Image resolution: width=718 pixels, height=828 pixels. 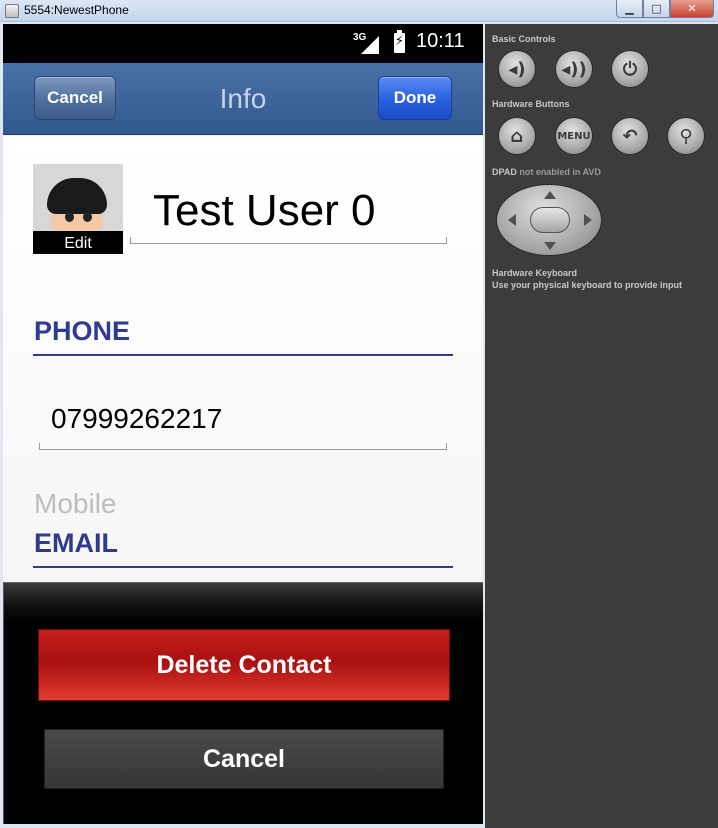 What do you see at coordinates (550, 246) in the screenshot?
I see `dpad-down-icon` at bounding box center [550, 246].